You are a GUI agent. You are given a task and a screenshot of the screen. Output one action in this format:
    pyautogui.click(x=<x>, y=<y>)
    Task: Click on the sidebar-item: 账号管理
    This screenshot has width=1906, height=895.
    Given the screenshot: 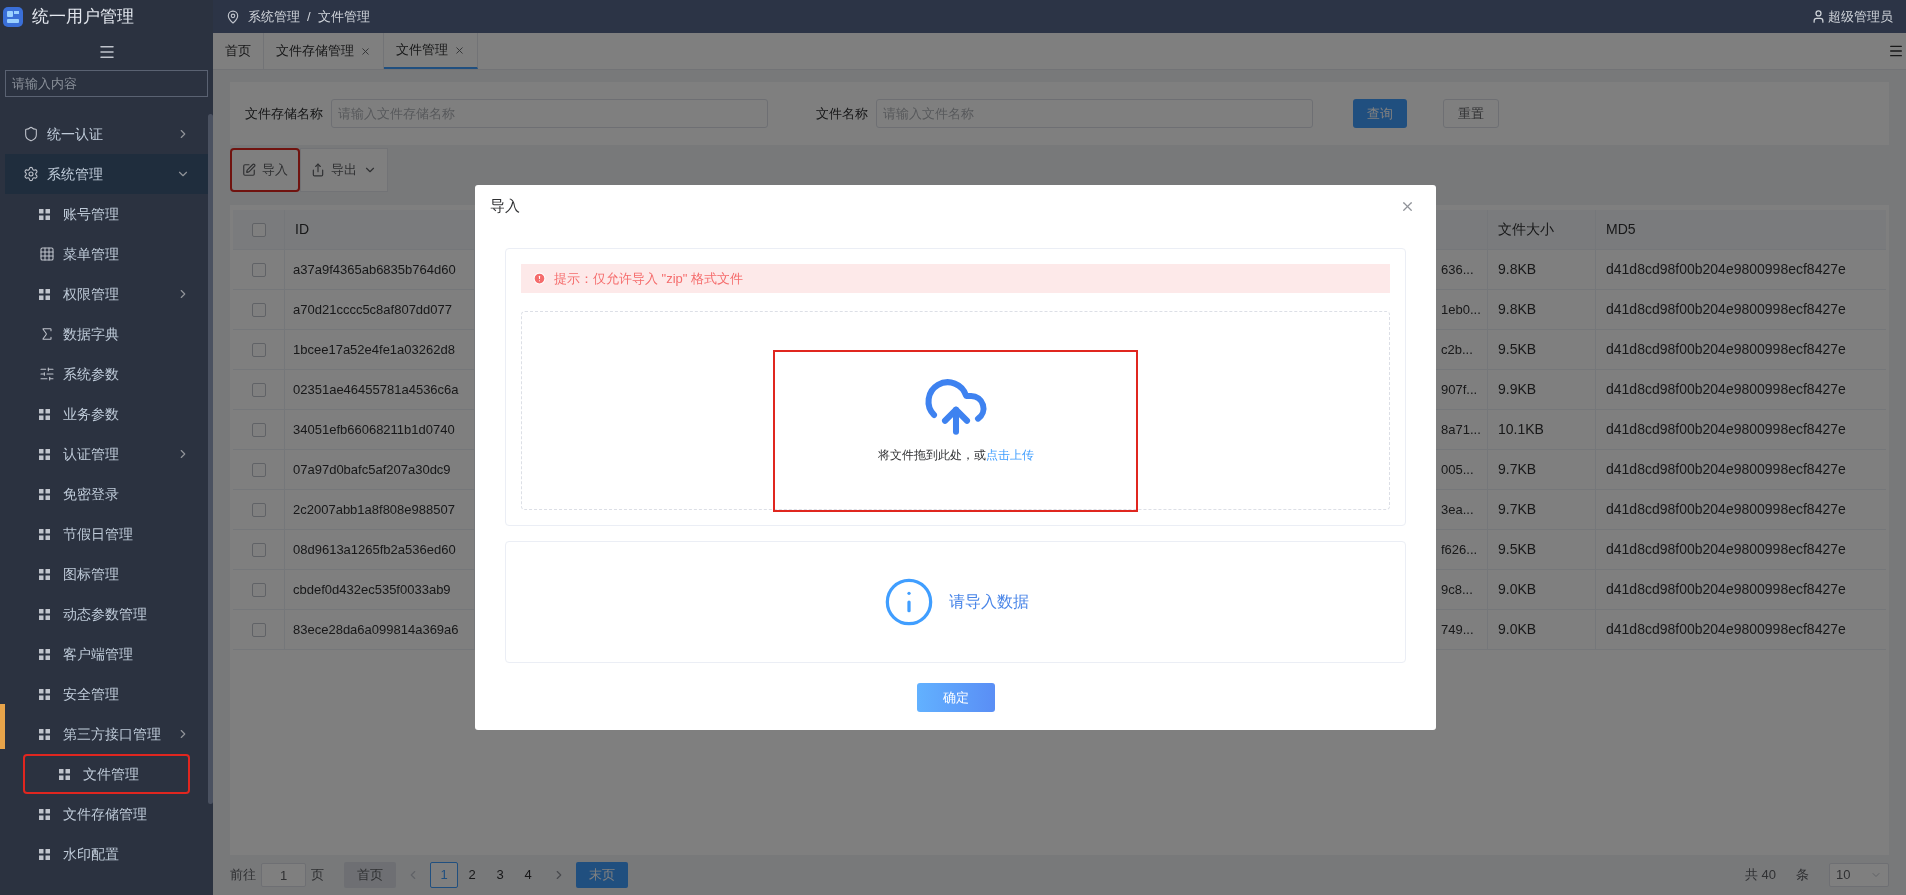 What is the action you would take?
    pyautogui.click(x=106, y=214)
    